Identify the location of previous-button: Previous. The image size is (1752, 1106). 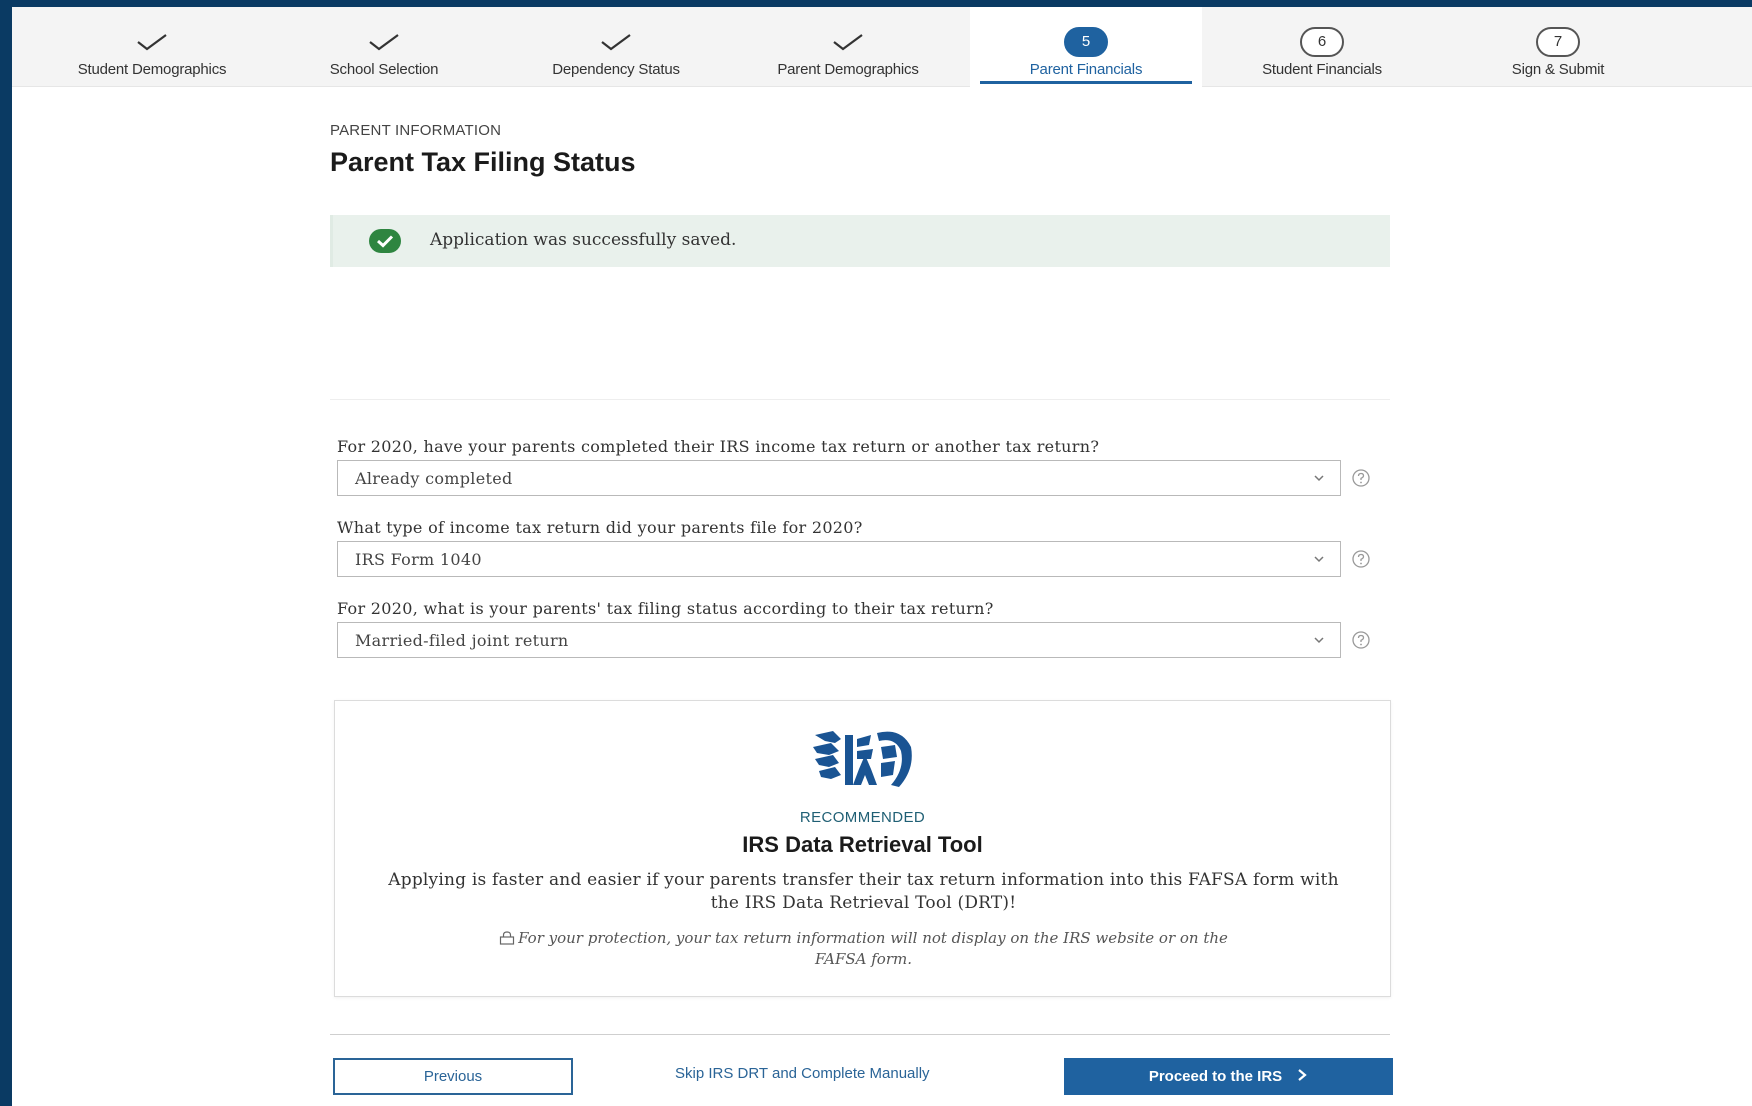
(453, 1076).